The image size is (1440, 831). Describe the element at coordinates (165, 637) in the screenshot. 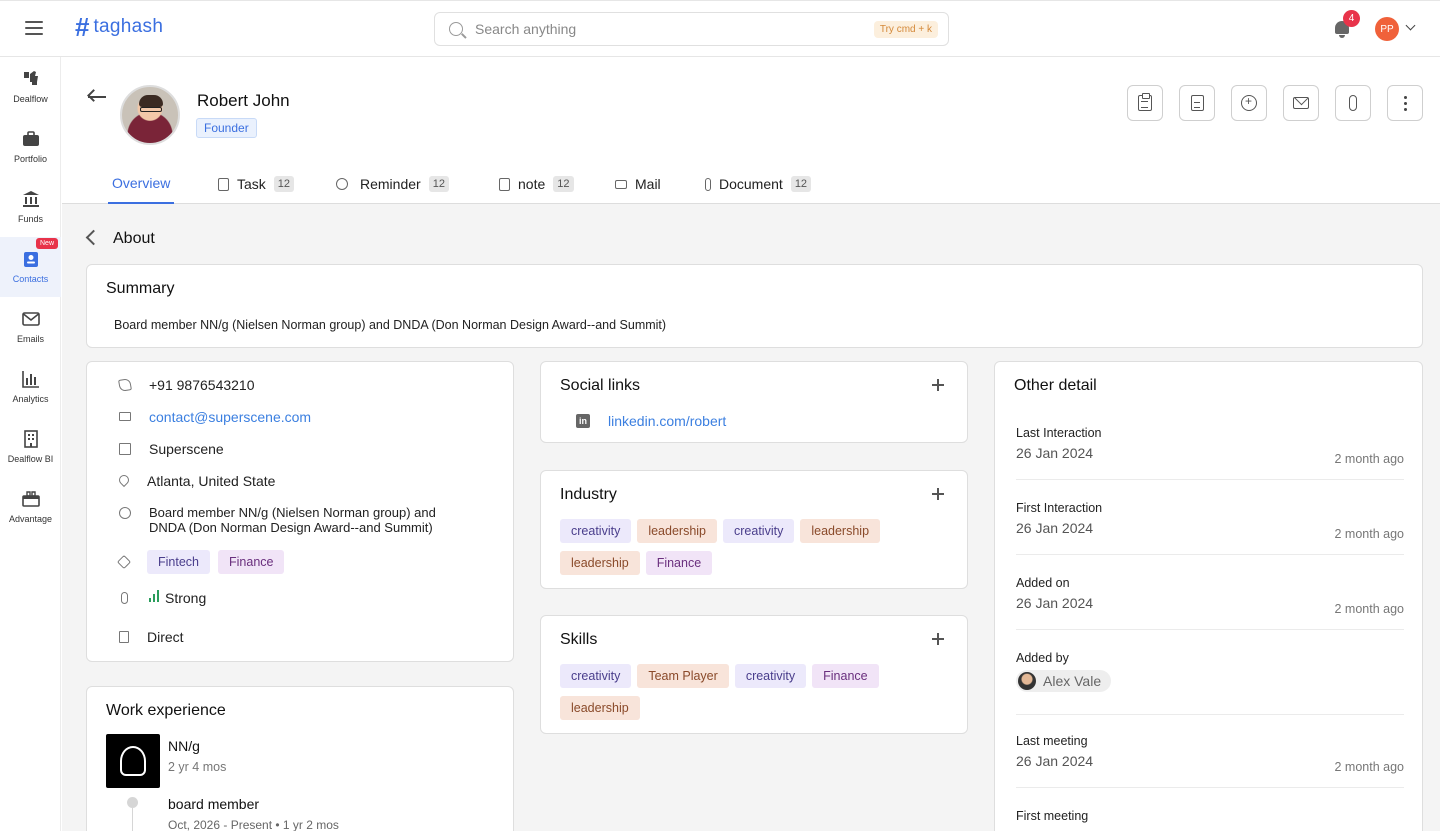

I see `contact-source: Direct` at that location.